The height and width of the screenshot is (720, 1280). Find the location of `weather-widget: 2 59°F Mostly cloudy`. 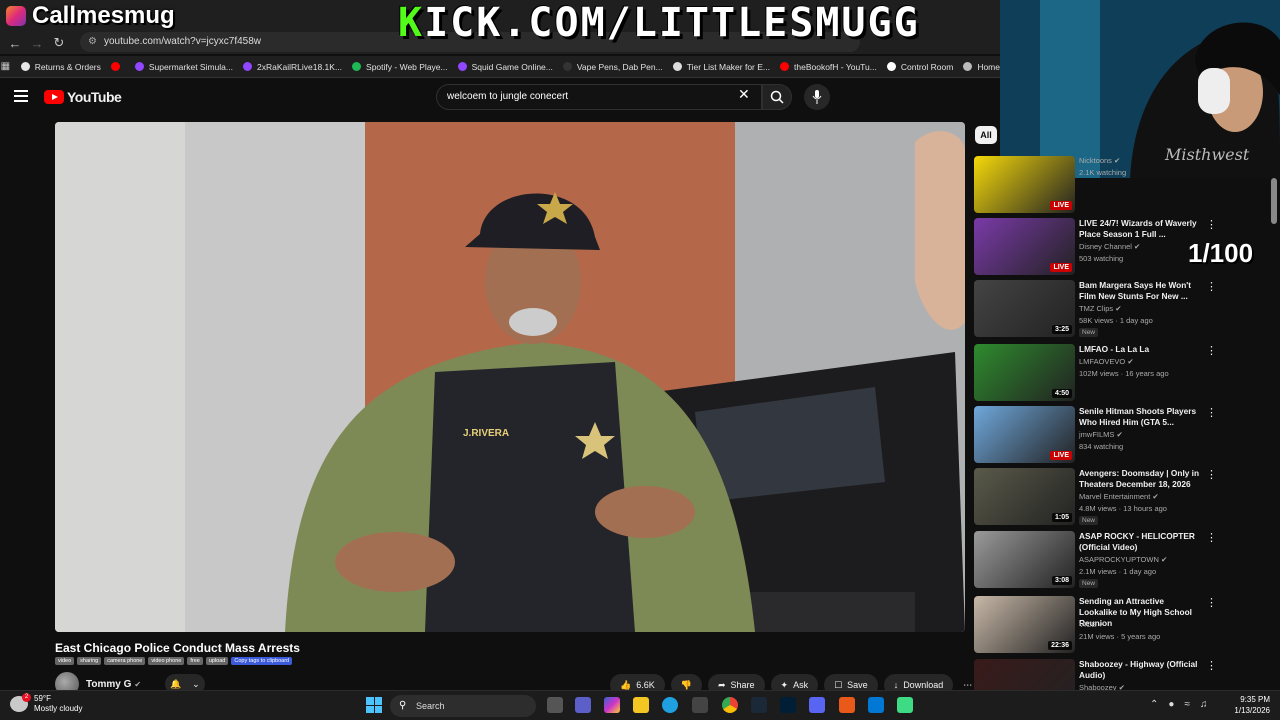

weather-widget: 2 59°F Mostly cloudy is located at coordinates (46, 703).